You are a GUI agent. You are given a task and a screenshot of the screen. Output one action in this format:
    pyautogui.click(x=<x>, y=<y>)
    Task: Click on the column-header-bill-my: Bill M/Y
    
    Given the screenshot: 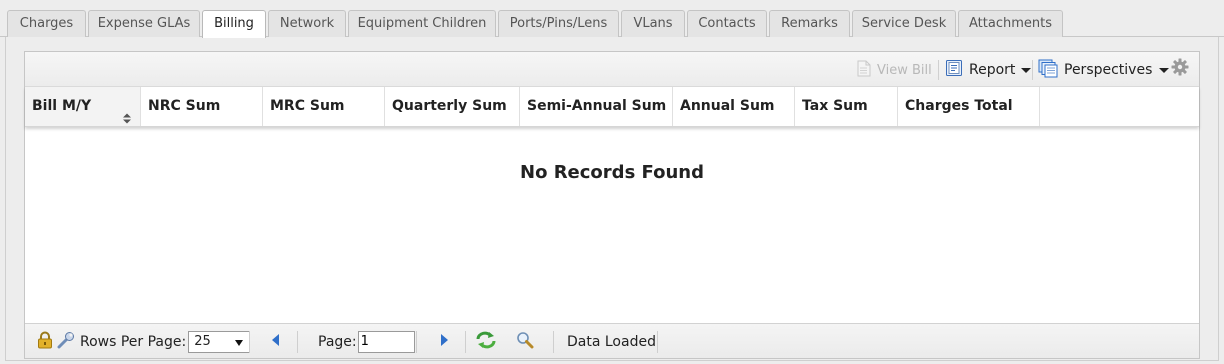 What is the action you would take?
    pyautogui.click(x=83, y=106)
    